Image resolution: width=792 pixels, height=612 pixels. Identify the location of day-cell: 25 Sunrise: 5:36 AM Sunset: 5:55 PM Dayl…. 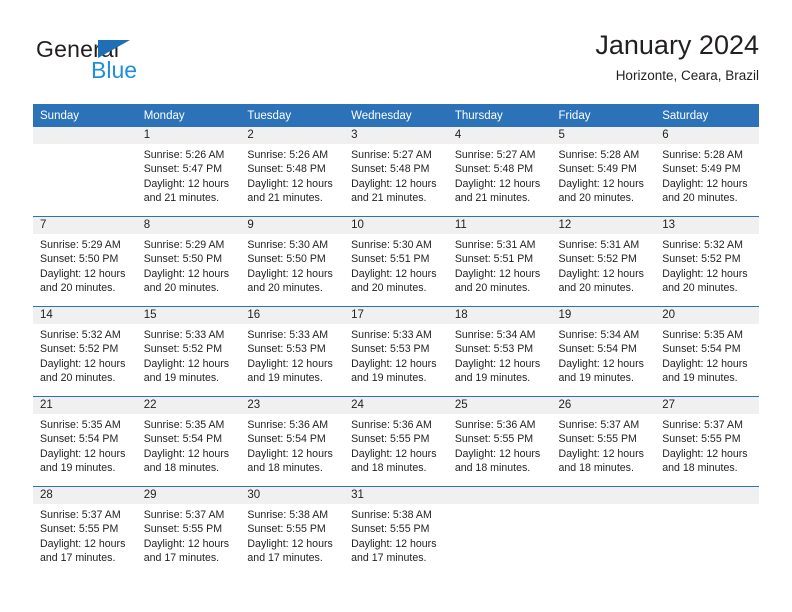
(499, 441).